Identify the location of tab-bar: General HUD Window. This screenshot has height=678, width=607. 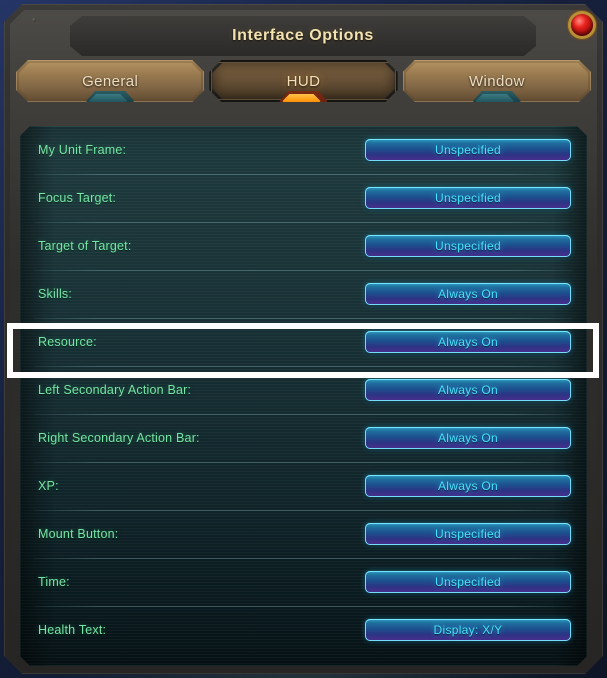
(303, 86).